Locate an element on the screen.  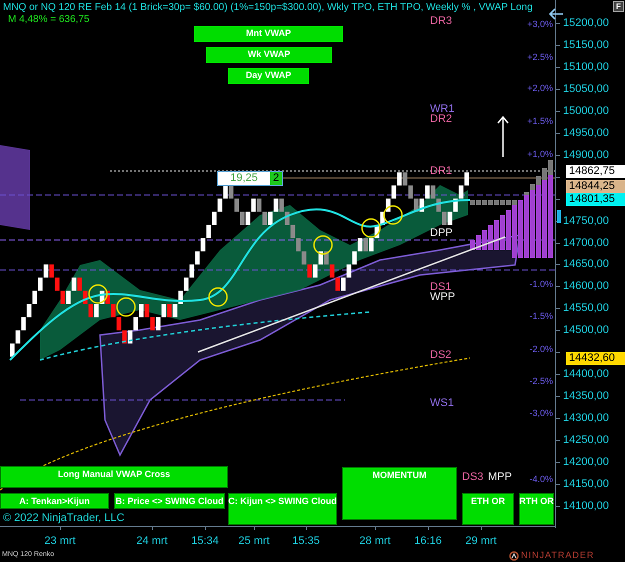
percent-label: -1.0% is located at coordinates (540, 284).